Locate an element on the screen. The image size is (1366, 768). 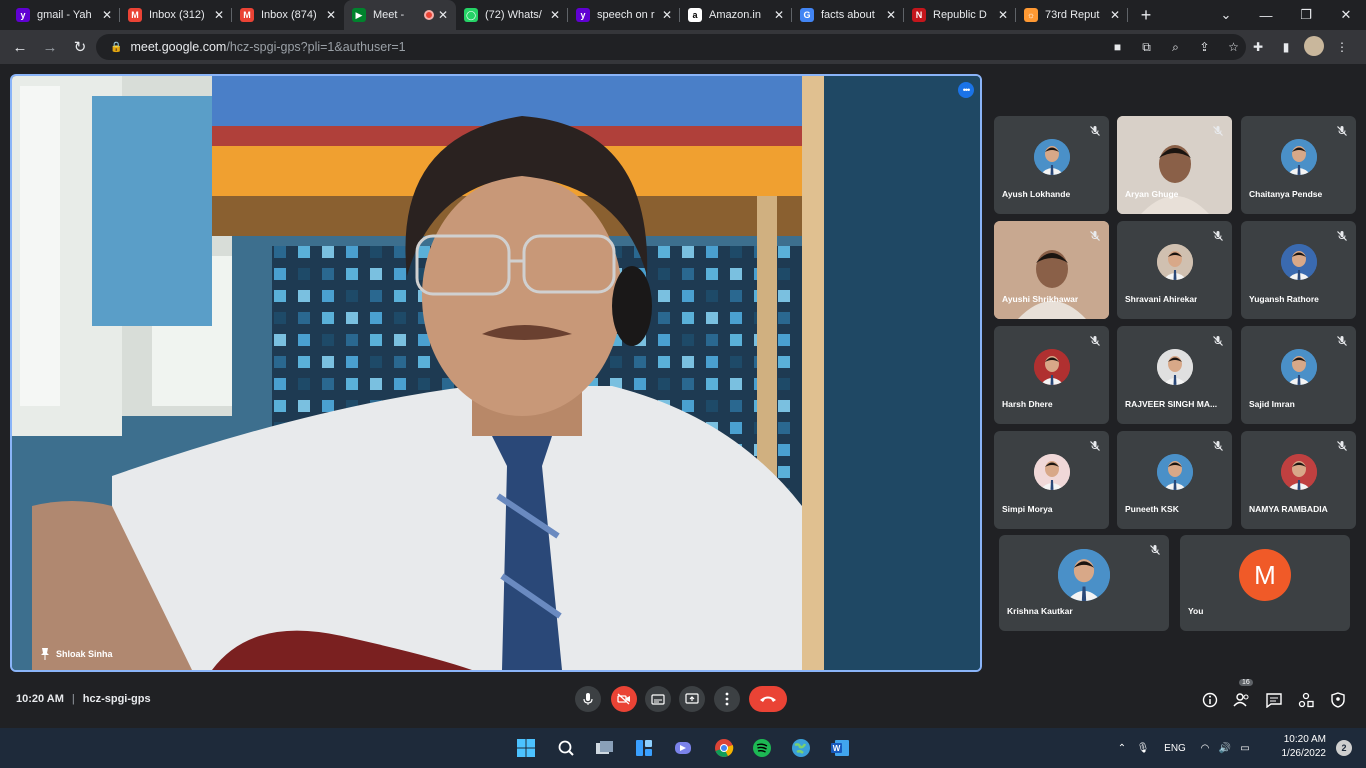
taskbar-clock: 10:20 AM 1/26/2022 is located at coordinates (1304, 747).